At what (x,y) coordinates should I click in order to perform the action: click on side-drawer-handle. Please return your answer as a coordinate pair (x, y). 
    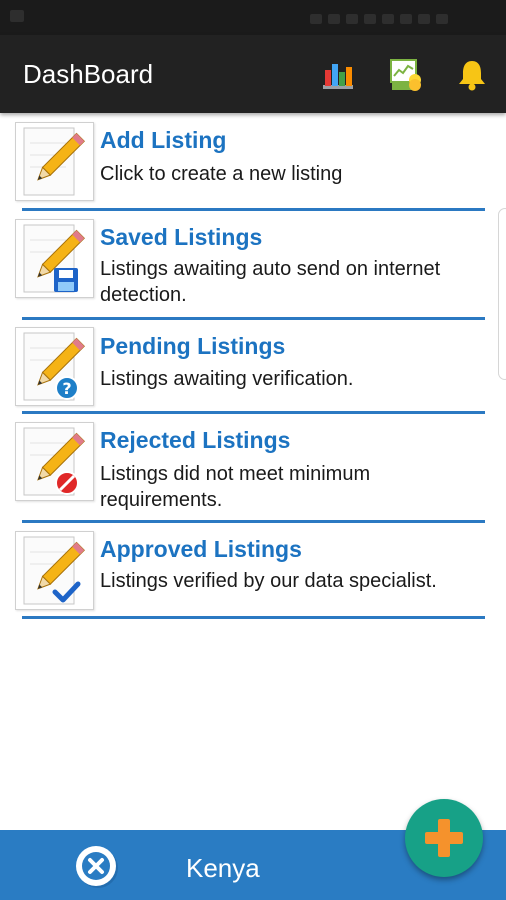
    Looking at the image, I should click on (502, 294).